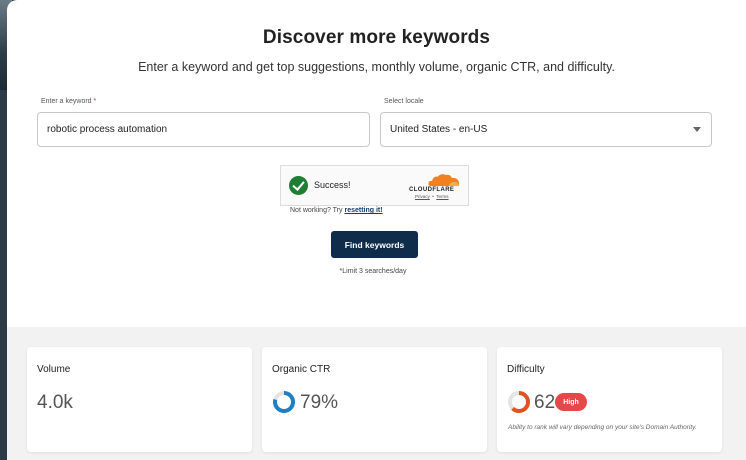 This screenshot has height=460, width=746. Describe the element at coordinates (442, 196) in the screenshot. I see `captcha-terms-link: Terms` at that location.